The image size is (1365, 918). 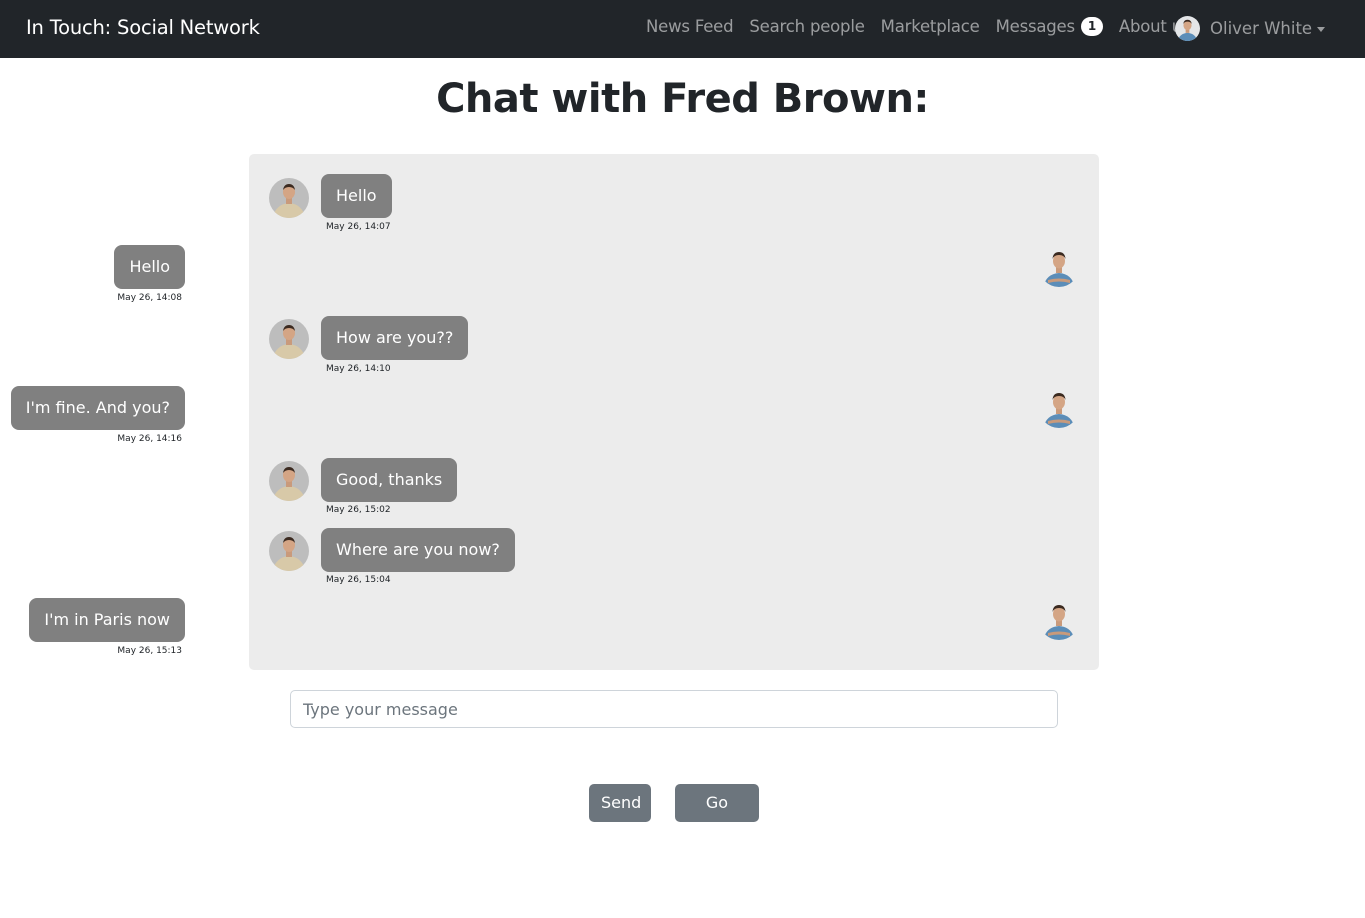 What do you see at coordinates (97, 408) in the screenshot?
I see `message-bubble: I'm fine. And you?` at bounding box center [97, 408].